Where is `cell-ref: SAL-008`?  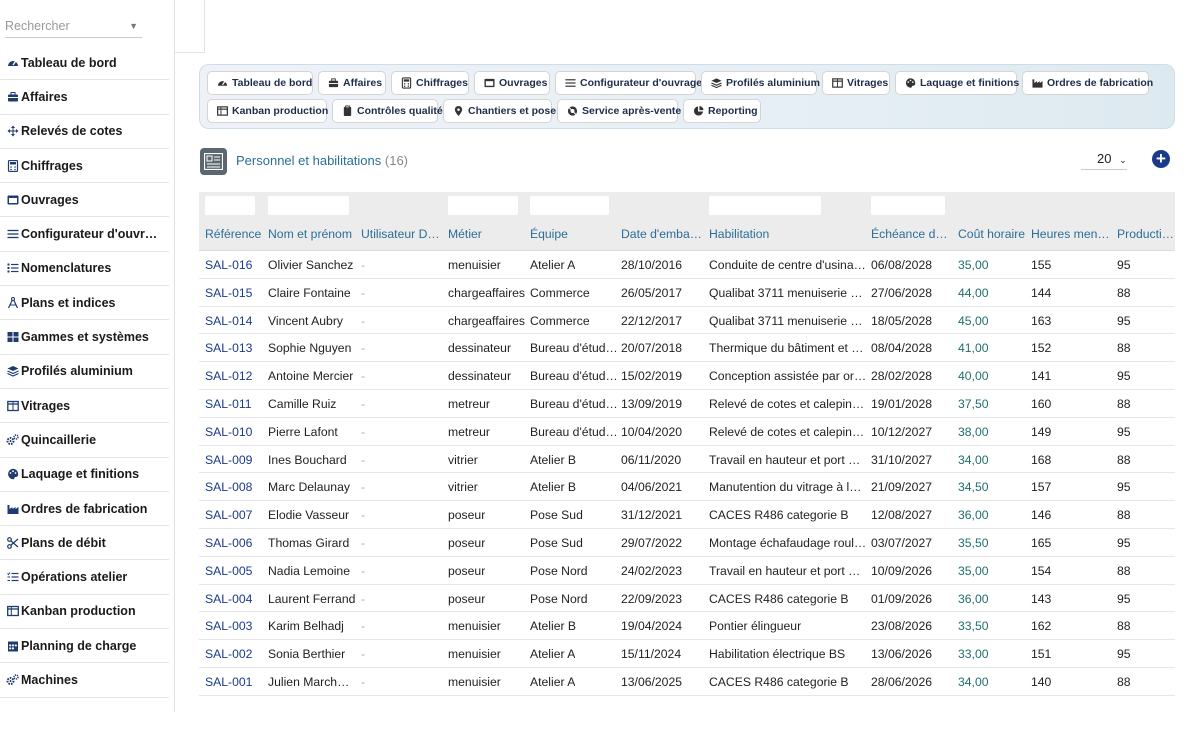 cell-ref: SAL-008 is located at coordinates (228, 487).